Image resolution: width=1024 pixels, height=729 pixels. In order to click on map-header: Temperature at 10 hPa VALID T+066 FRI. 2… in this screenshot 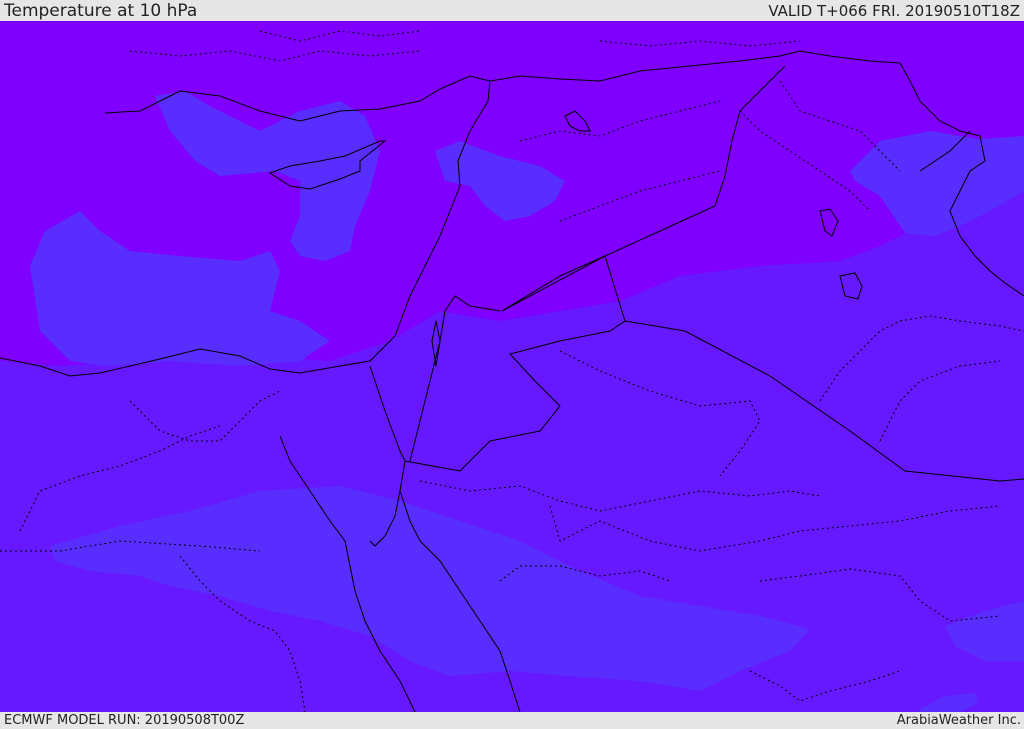, I will do `click(512, 10)`.